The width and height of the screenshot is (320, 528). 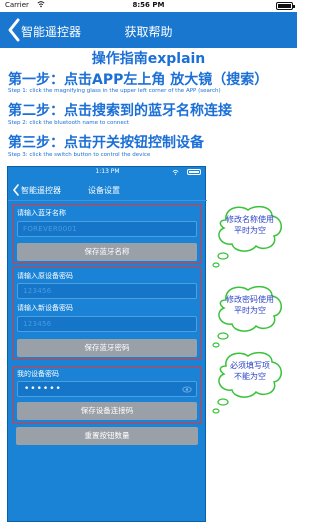 I want to click on required-note-text: 必须填写项 不能为空, so click(x=250, y=371).